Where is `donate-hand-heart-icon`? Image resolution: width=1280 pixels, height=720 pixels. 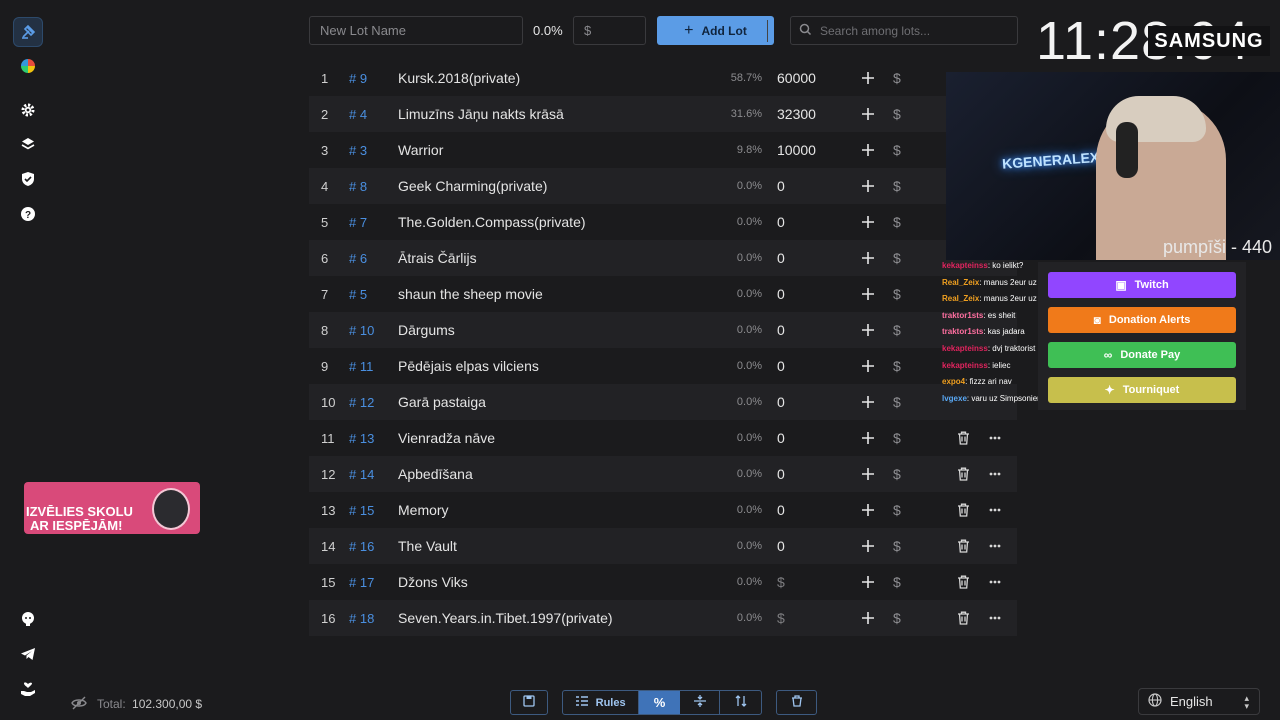
donate-hand-heart-icon is located at coordinates (28, 689).